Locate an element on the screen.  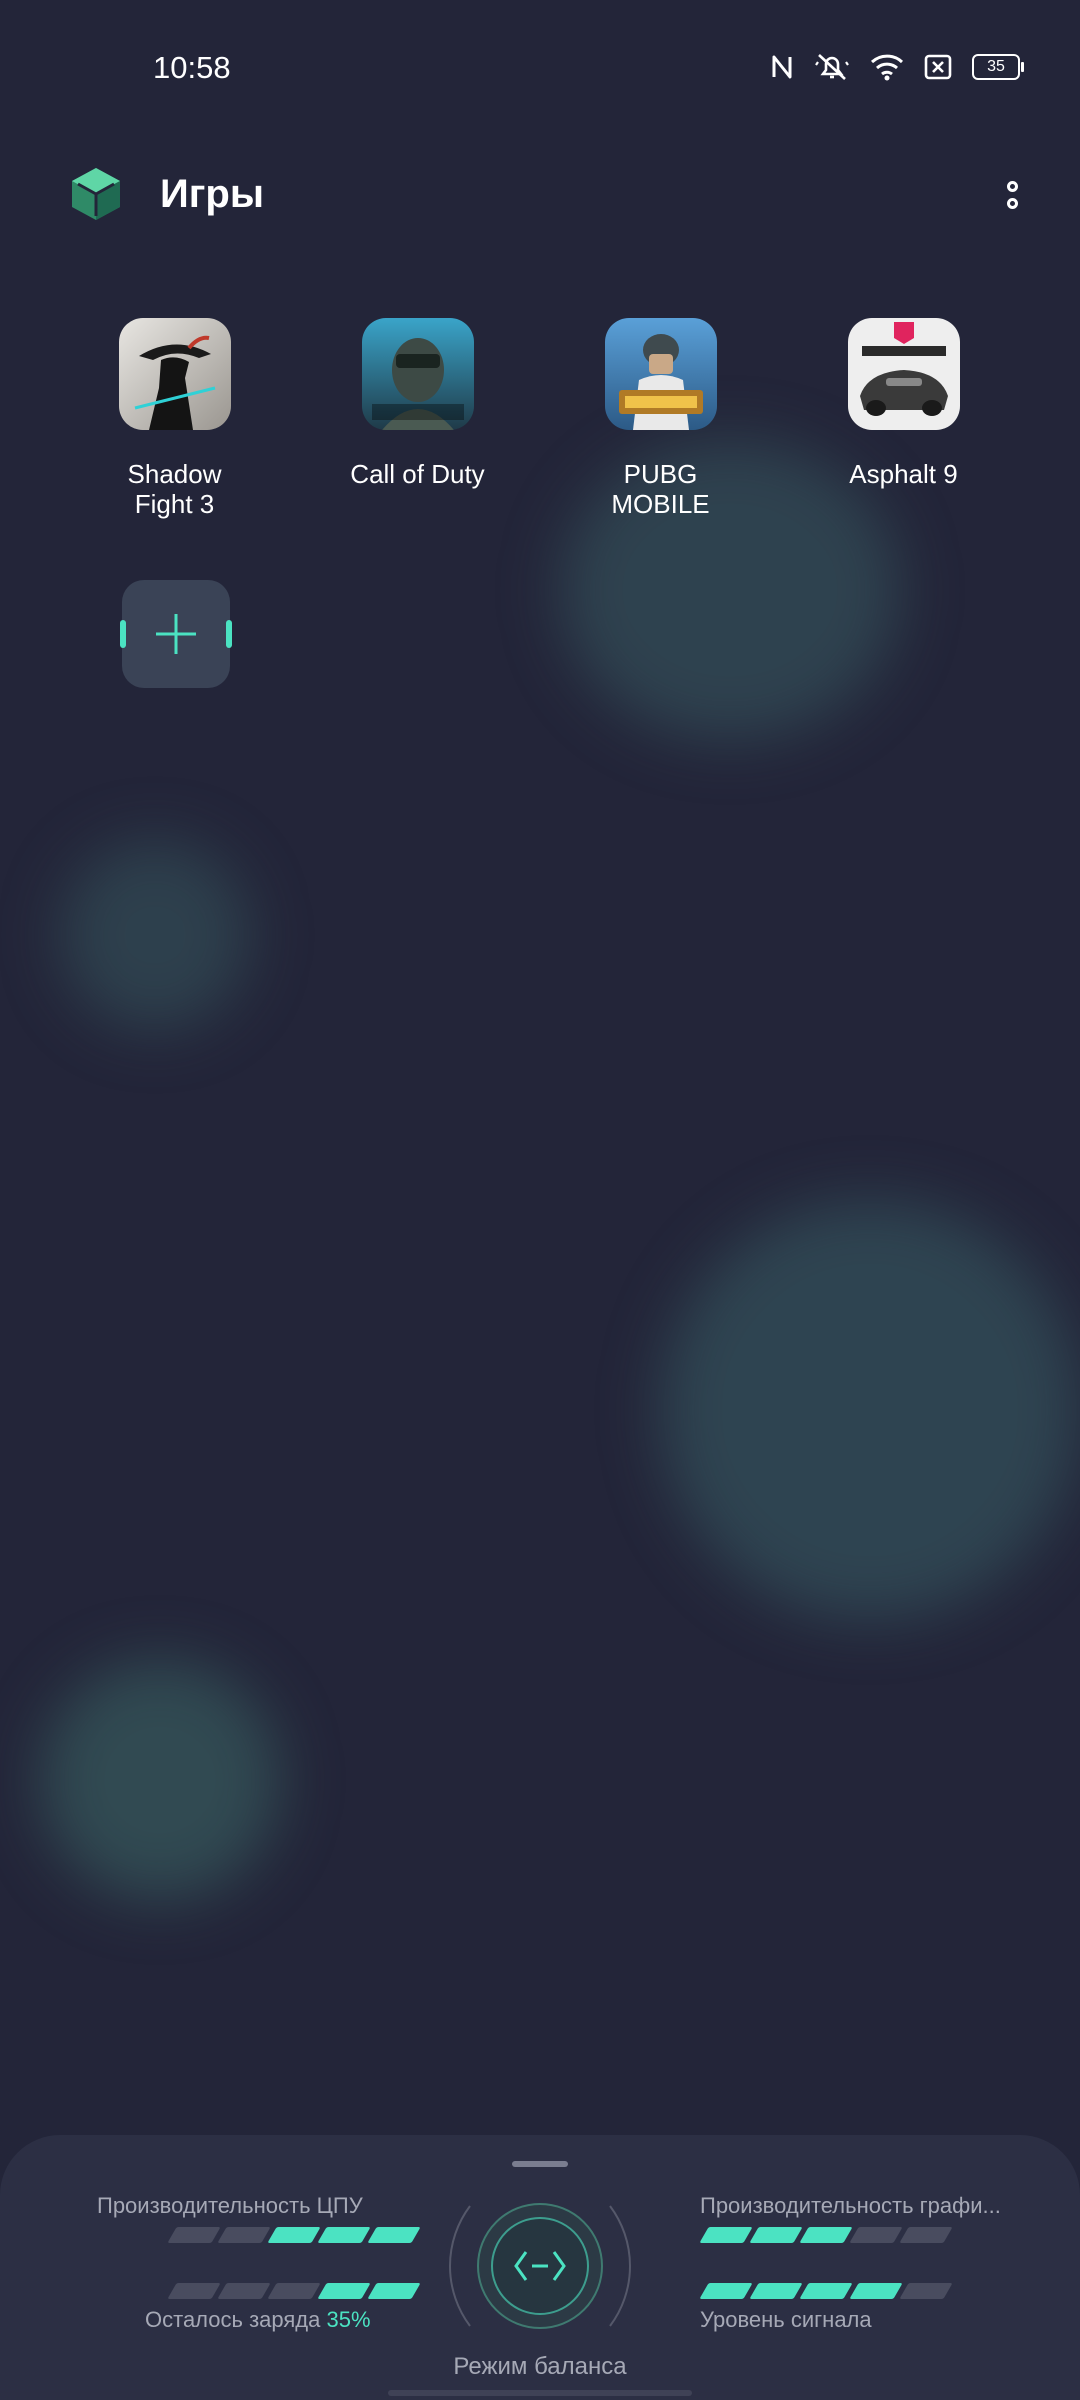
game-label: PUBG MOBILE is located at coordinates (660, 489).